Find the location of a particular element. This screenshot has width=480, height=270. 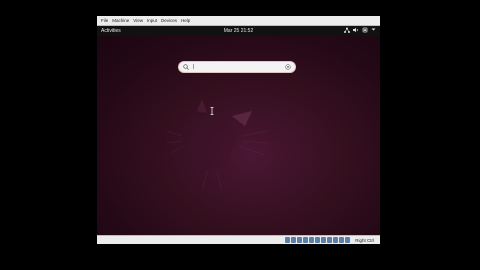

chevron-down-icon is located at coordinates (373, 31).